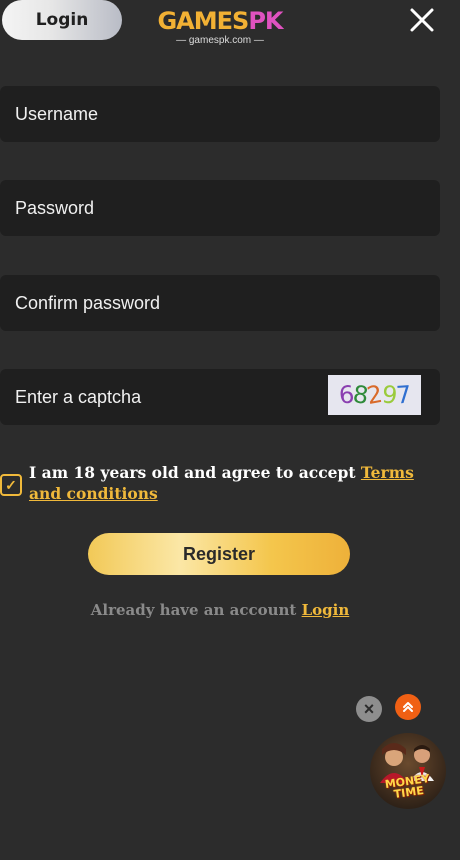  Describe the element at coordinates (165, 114) in the screenshot. I see `username-input` at that location.